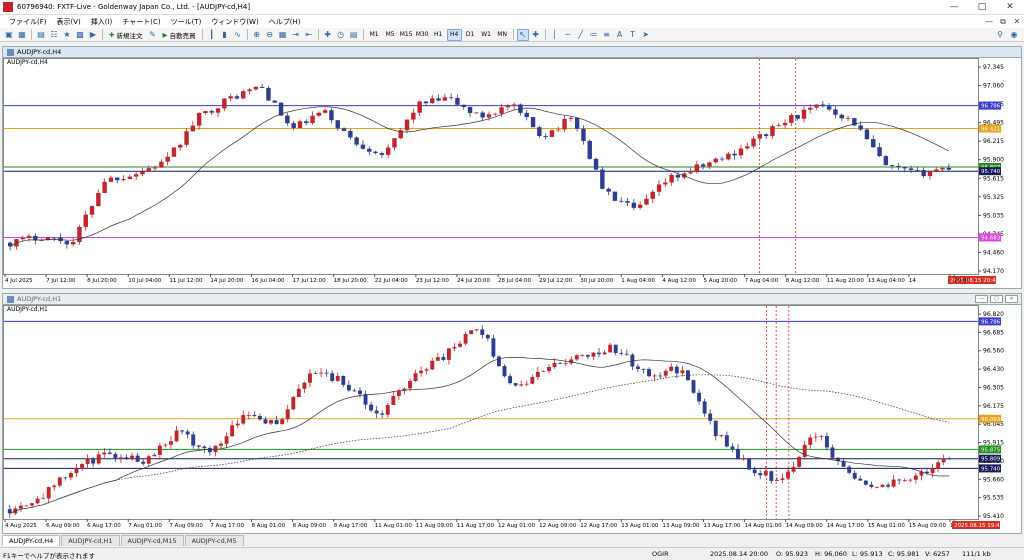  What do you see at coordinates (989, 21) in the screenshot?
I see `mdi-minimize-icon: —` at bounding box center [989, 21].